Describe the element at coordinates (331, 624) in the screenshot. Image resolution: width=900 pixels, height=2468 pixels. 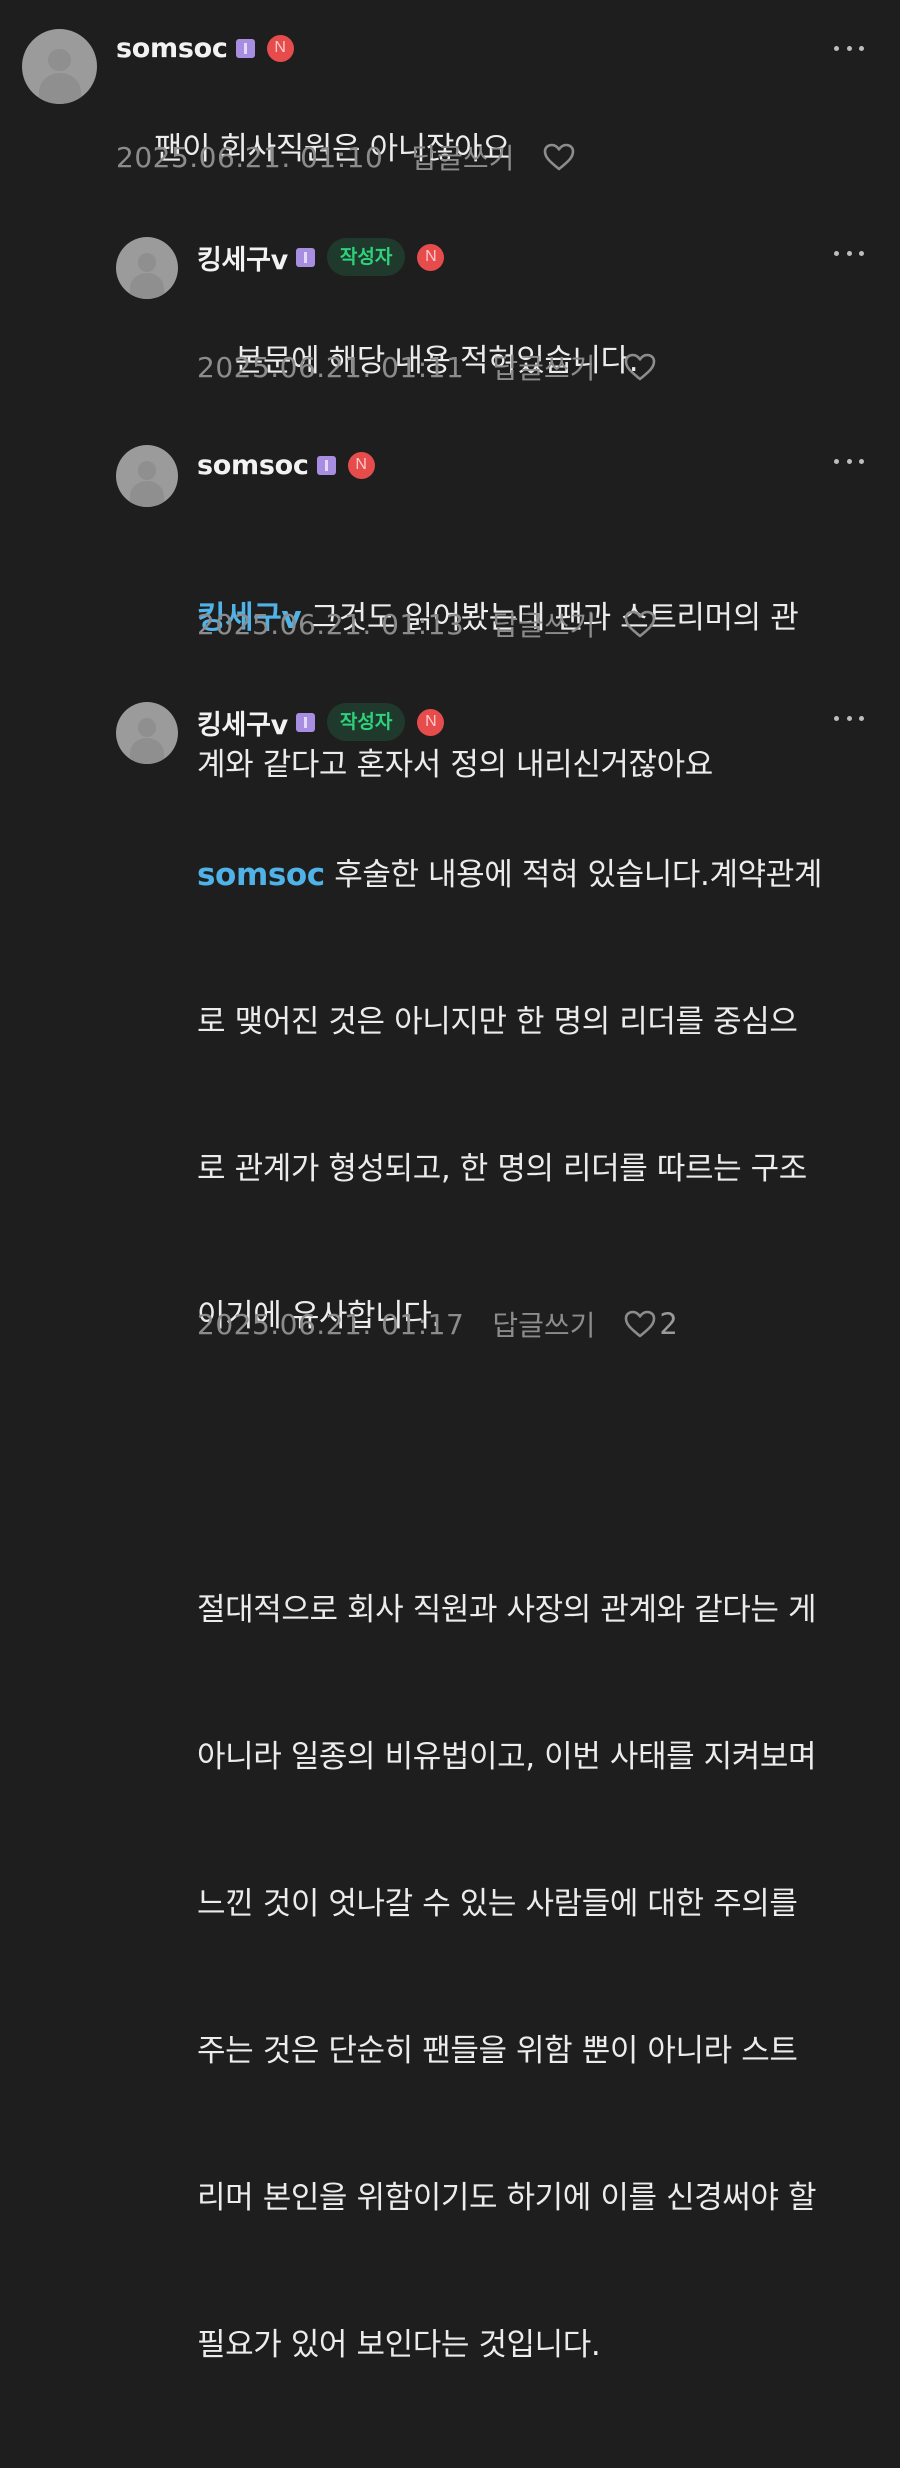
I see `comment-date: 2025.06.21. 01:13` at that location.